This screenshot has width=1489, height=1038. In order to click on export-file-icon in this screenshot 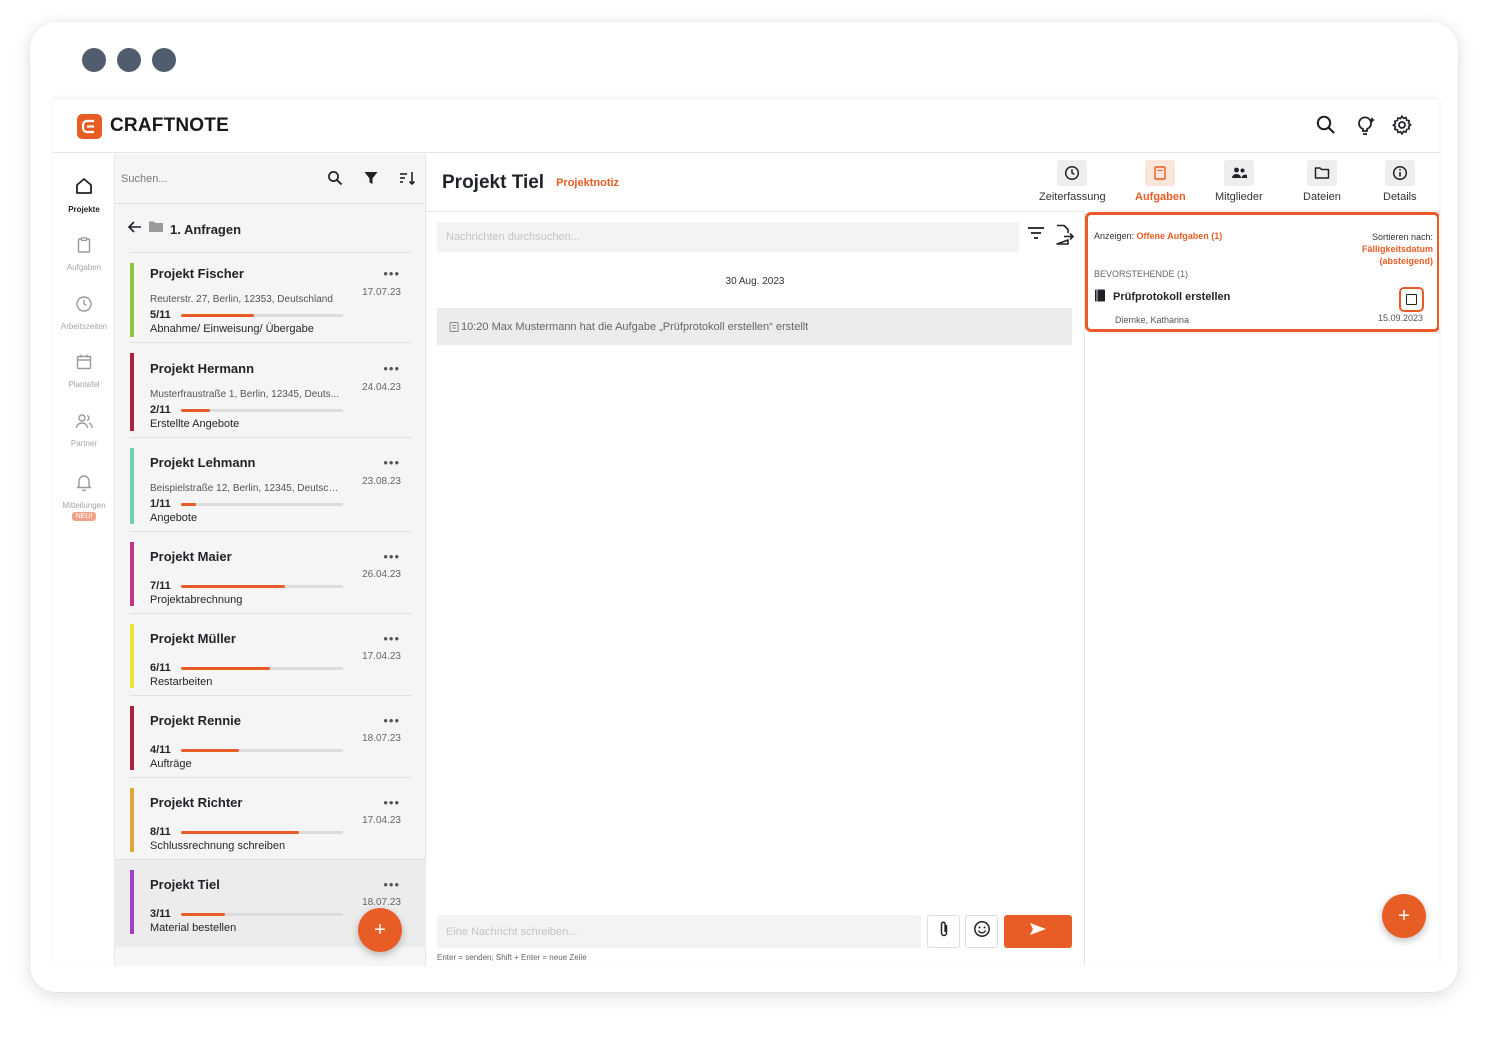, I will do `click(1064, 237)`.